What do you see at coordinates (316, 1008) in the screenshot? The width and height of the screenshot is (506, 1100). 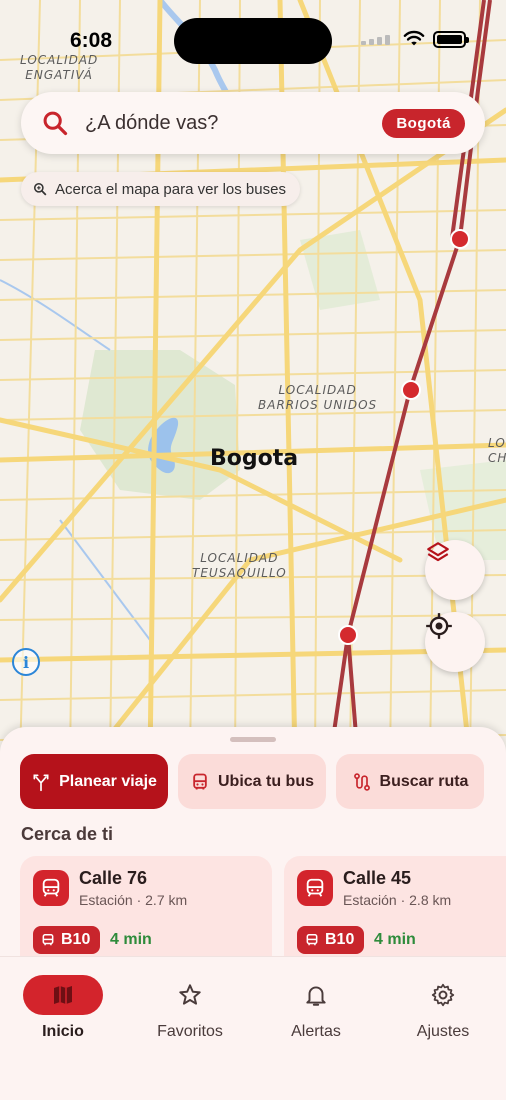 I see `nav-item-alertas: Alertas` at bounding box center [316, 1008].